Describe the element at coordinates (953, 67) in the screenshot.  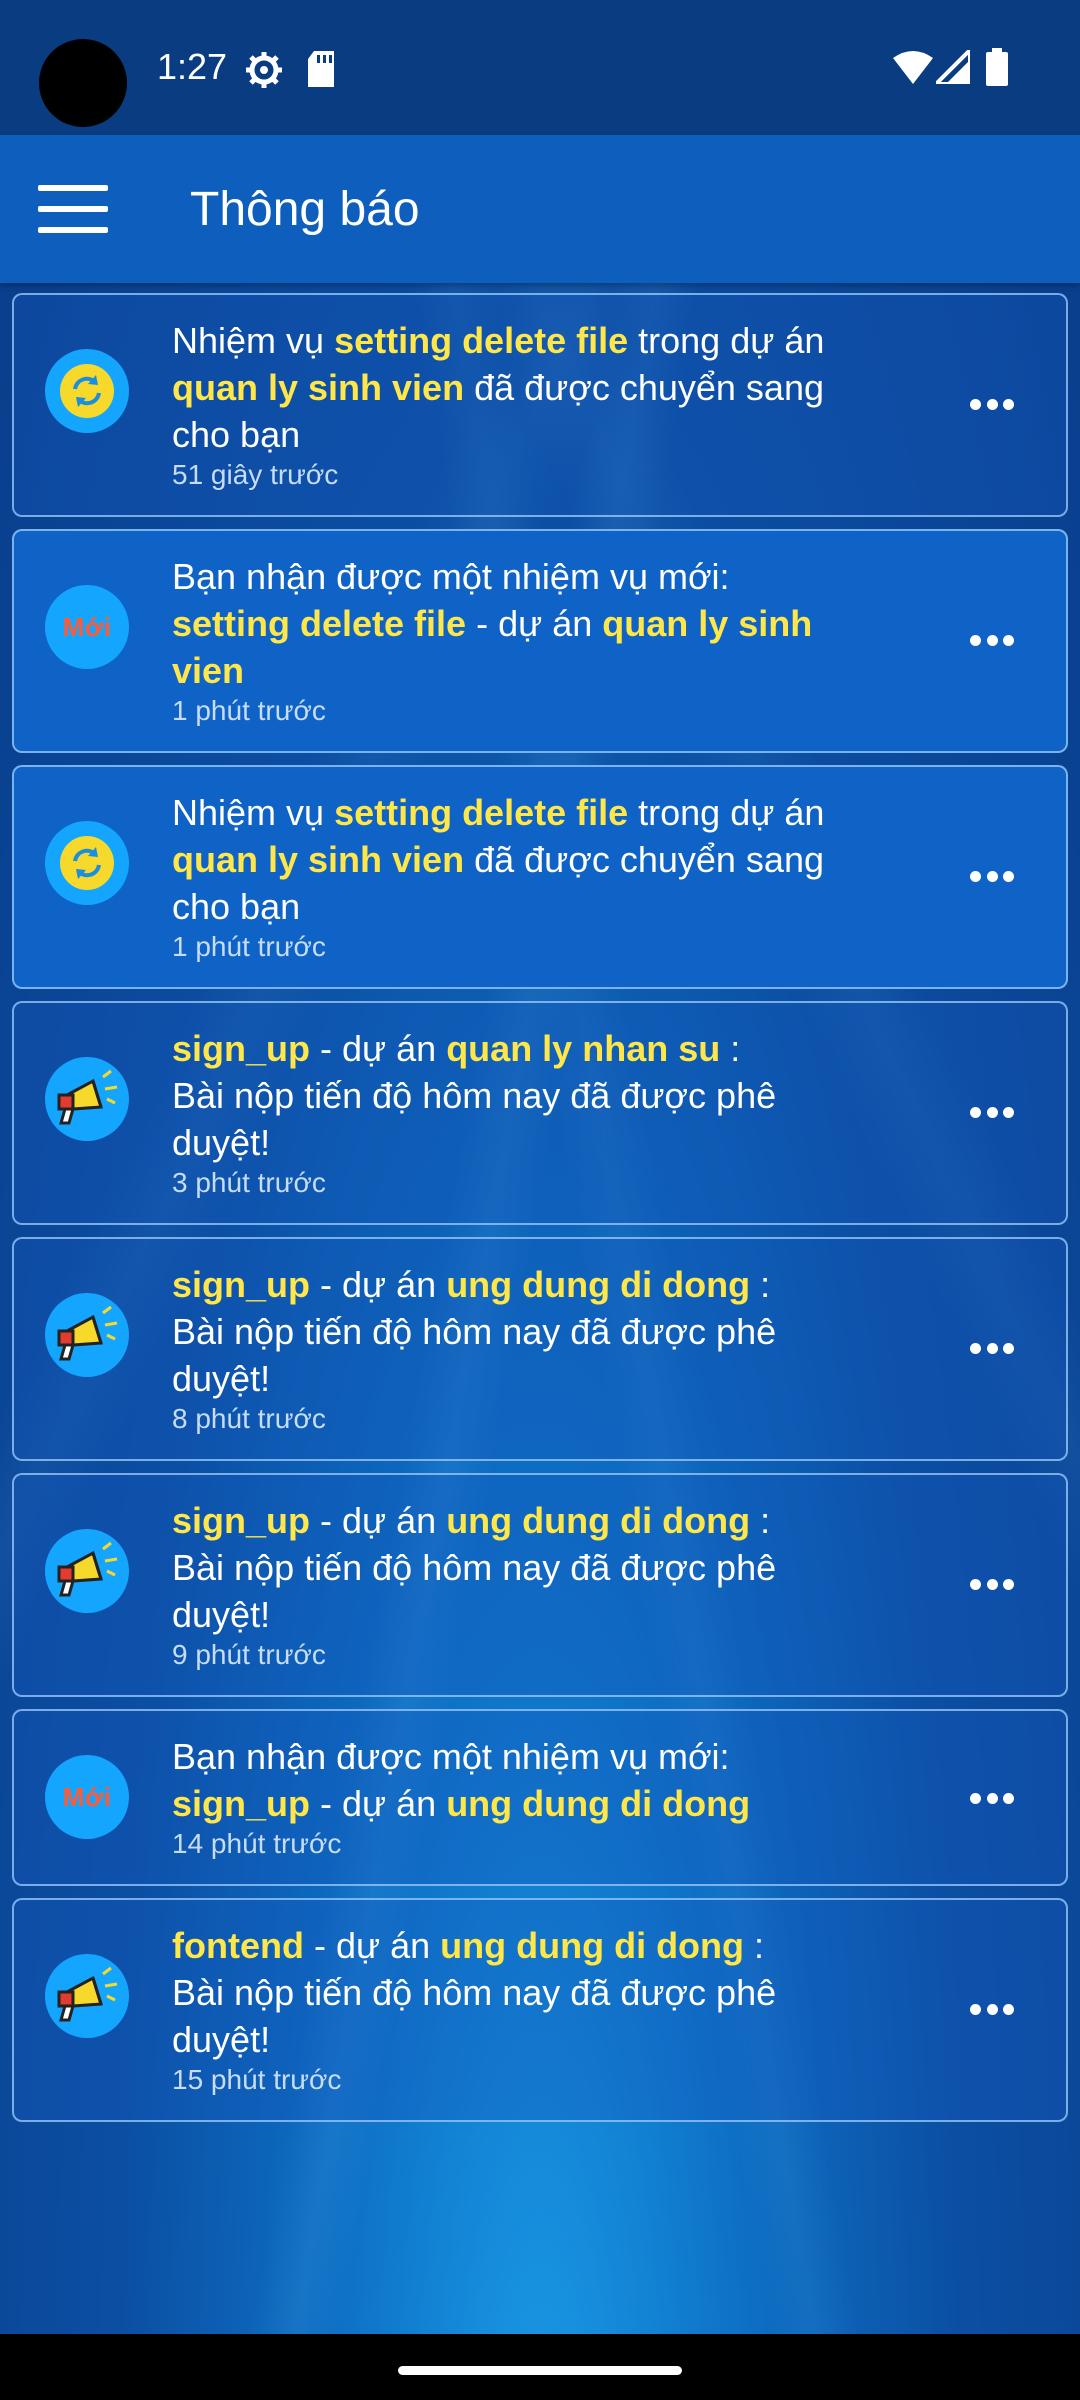
I see `signal-icon` at that location.